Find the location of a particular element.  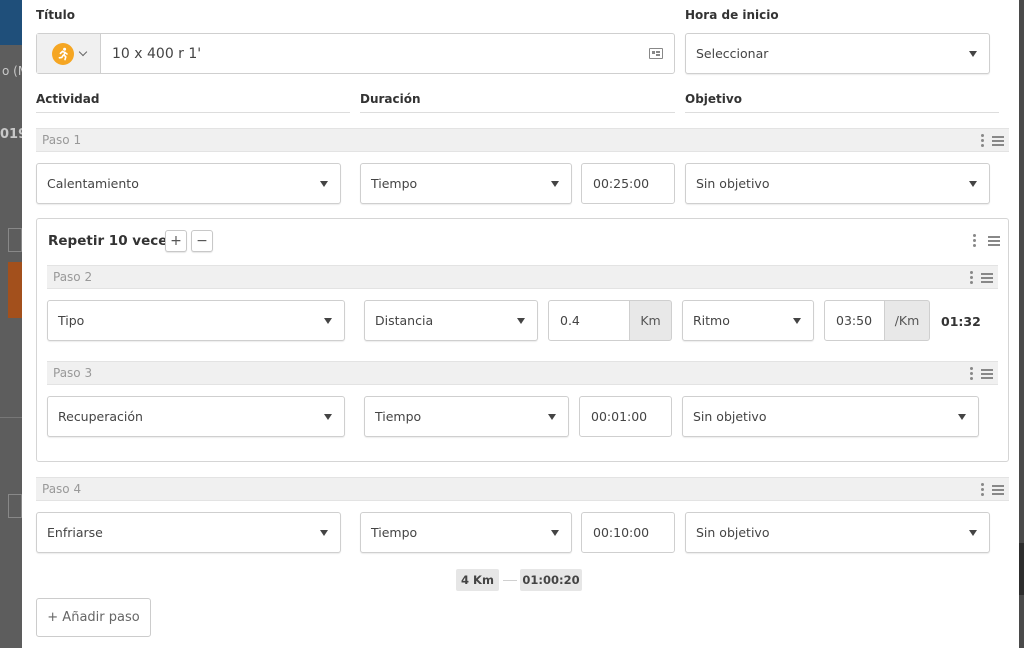

id-card-icon is located at coordinates (656, 53).